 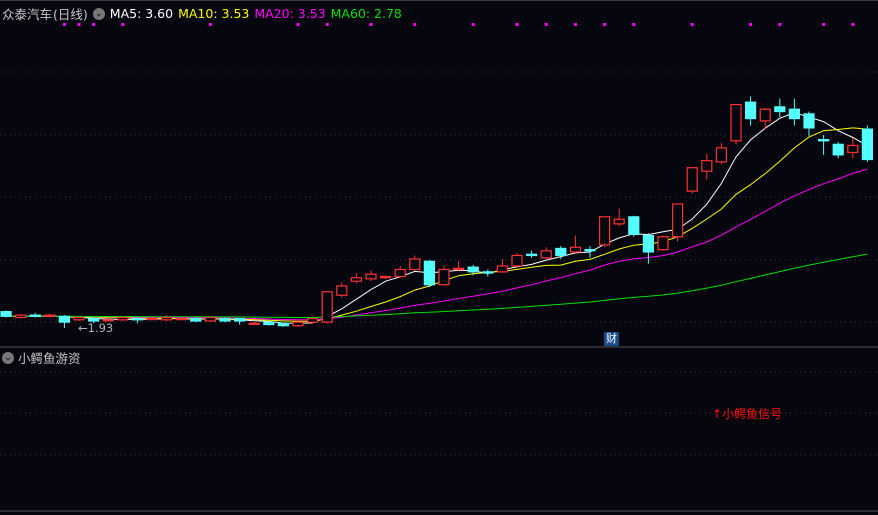 What do you see at coordinates (70, 14) in the screenshot?
I see `period-label: (日线)` at bounding box center [70, 14].